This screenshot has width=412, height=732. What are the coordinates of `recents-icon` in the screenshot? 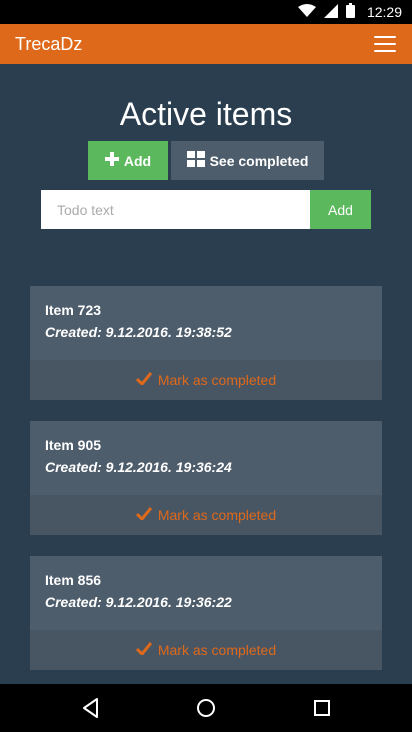 It's located at (322, 708).